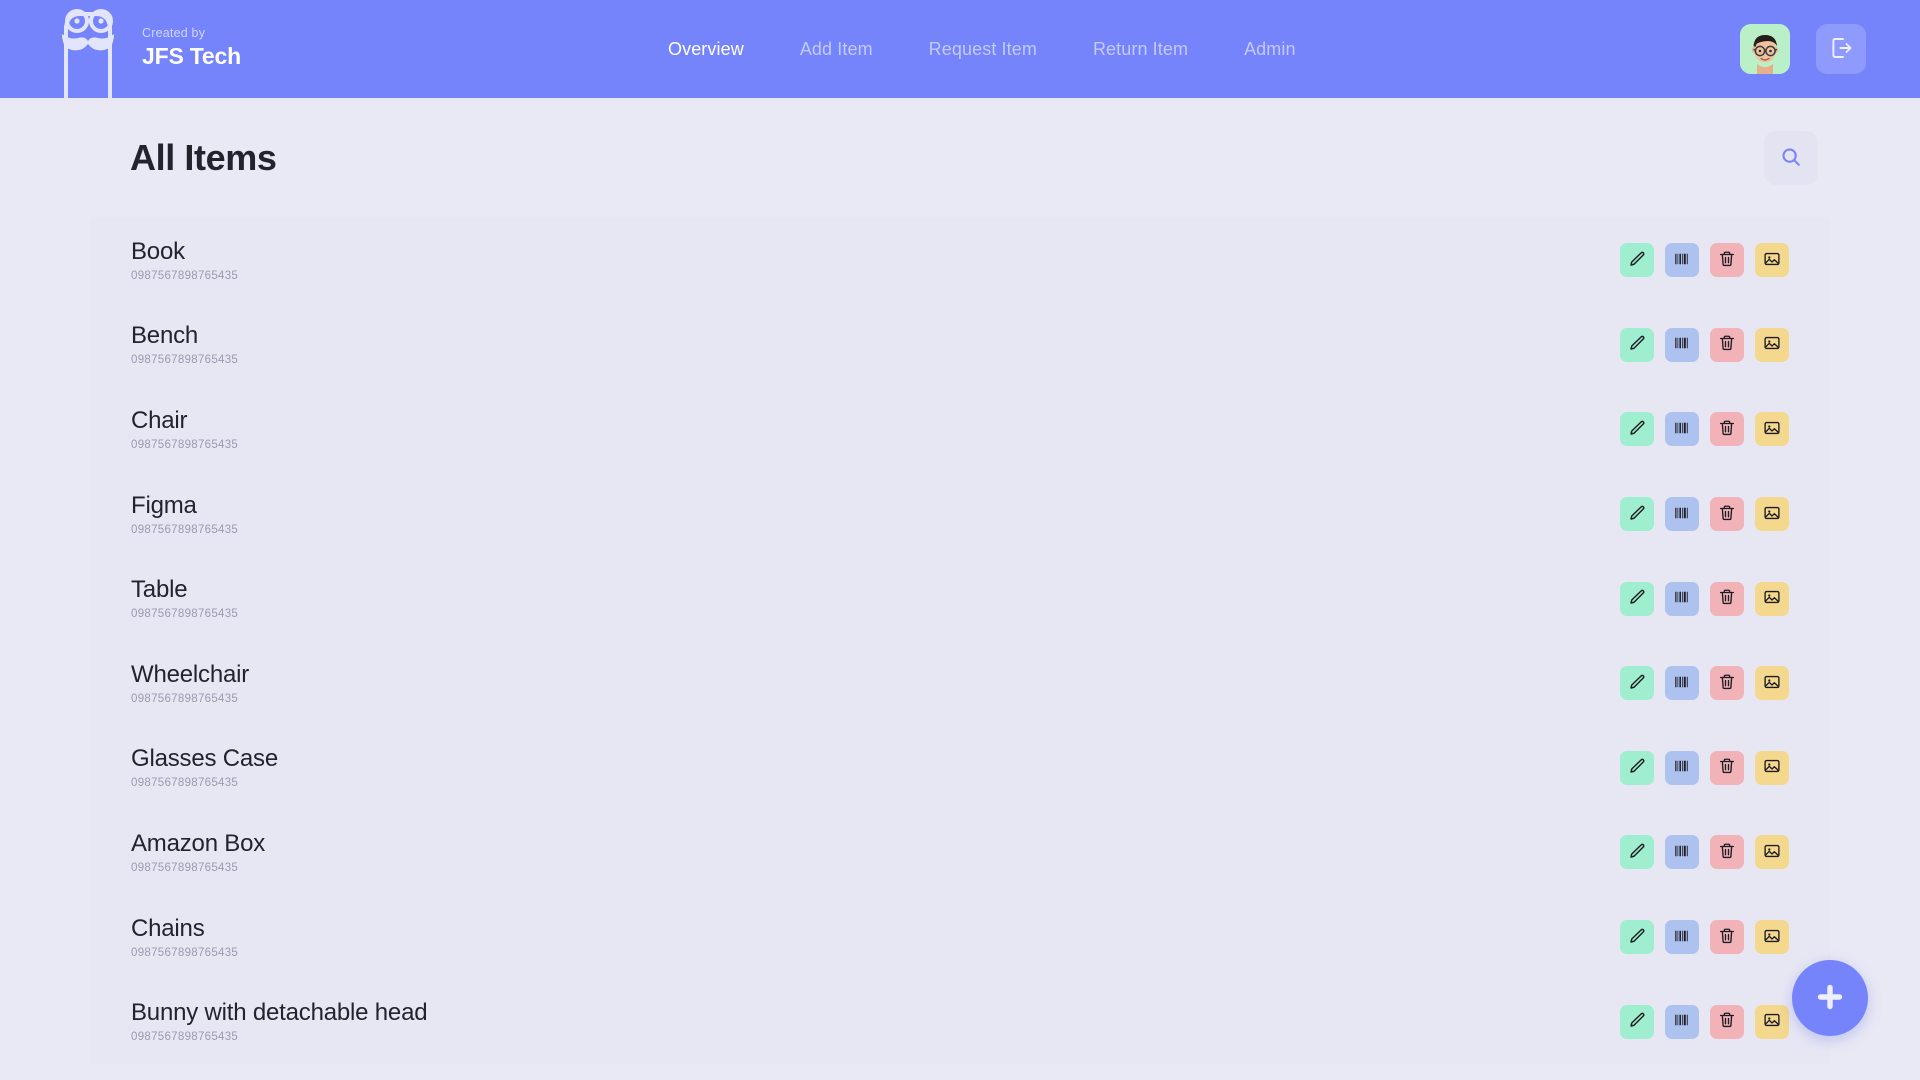 The image size is (1920, 1080). I want to click on table-row: Amazon Box 0987567898765435, so click(960, 852).